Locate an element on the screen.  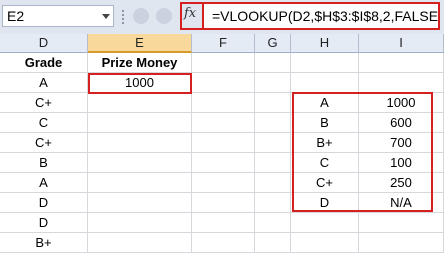
cell-h6: C is located at coordinates (325, 163).